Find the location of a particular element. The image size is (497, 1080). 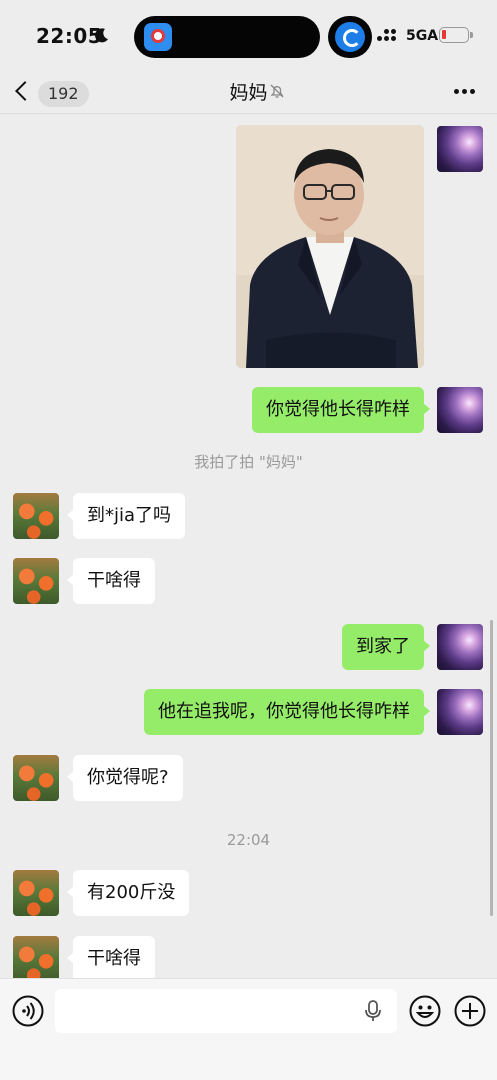

scrollbar is located at coordinates (491, 768).